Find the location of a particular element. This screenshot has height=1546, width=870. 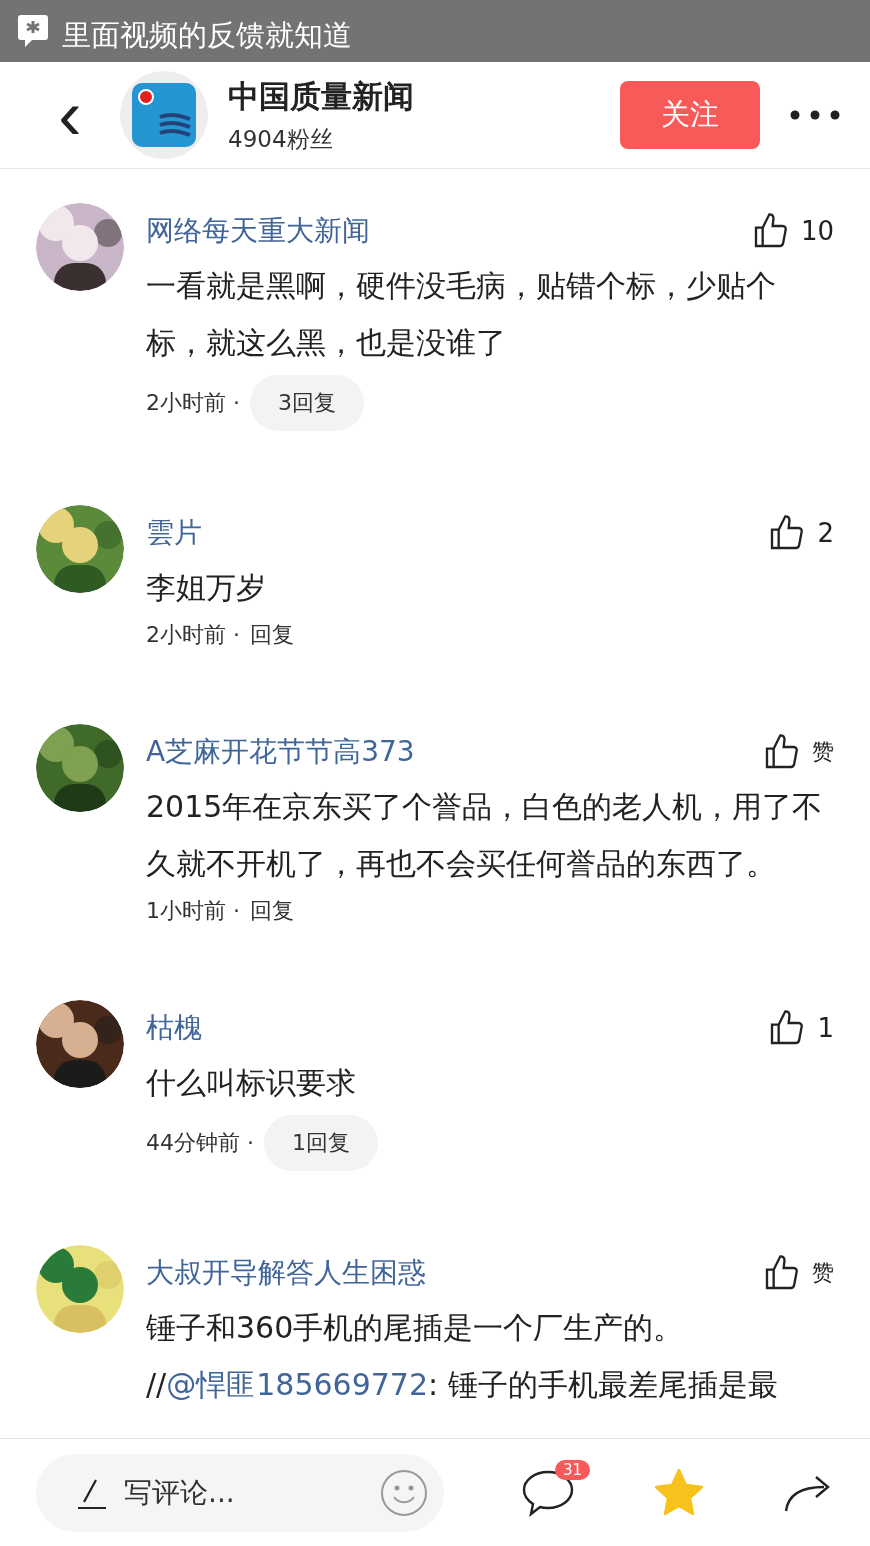

like-count: 2 is located at coordinates (825, 533).